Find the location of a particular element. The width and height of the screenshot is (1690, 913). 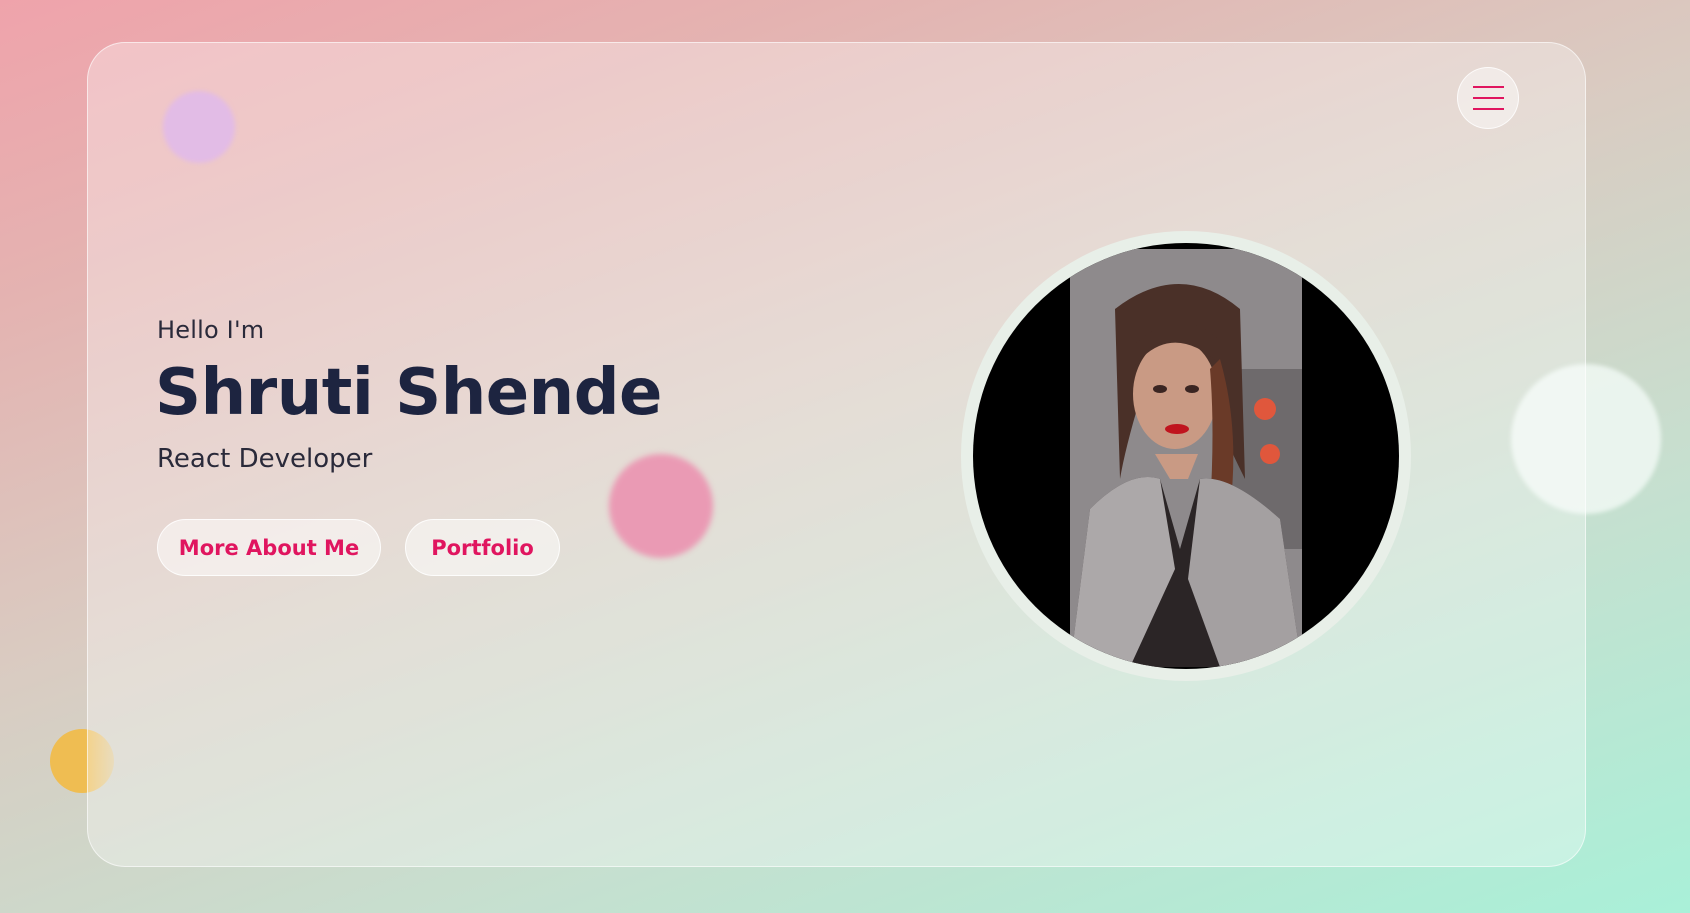

profile-photo-frame is located at coordinates (1186, 456).